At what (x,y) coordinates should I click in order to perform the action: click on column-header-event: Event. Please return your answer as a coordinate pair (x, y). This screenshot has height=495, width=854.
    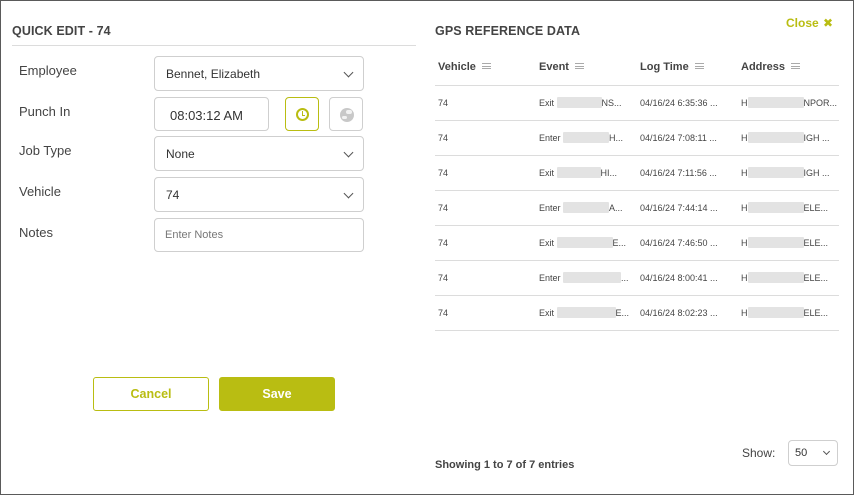
    Looking at the image, I should click on (586, 68).